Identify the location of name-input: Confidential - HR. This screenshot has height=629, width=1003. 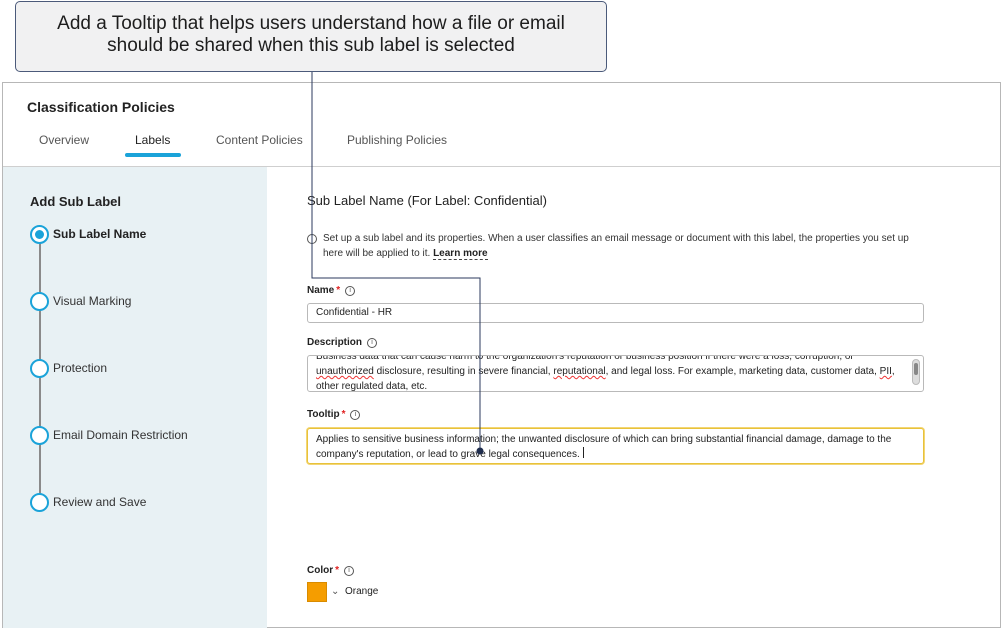
(615, 313).